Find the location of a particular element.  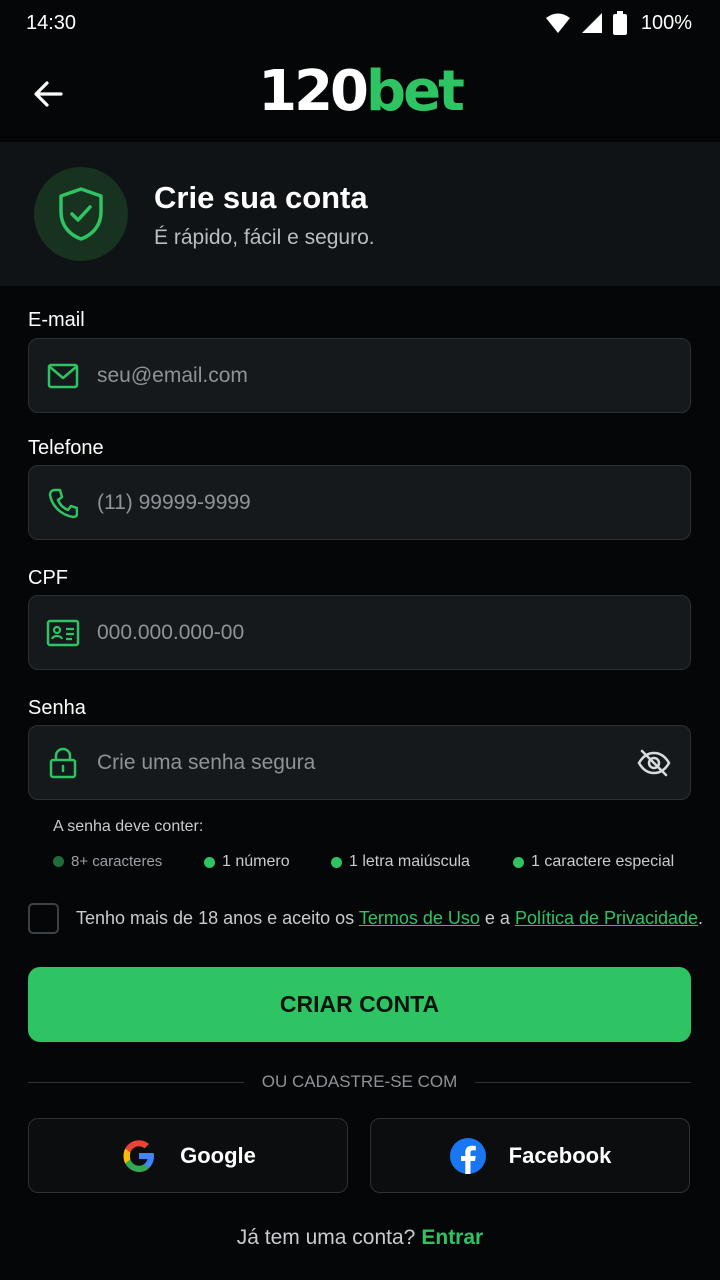

hero-banner: Crie sua conta É rápido, fácil e seguro. is located at coordinates (360, 214).